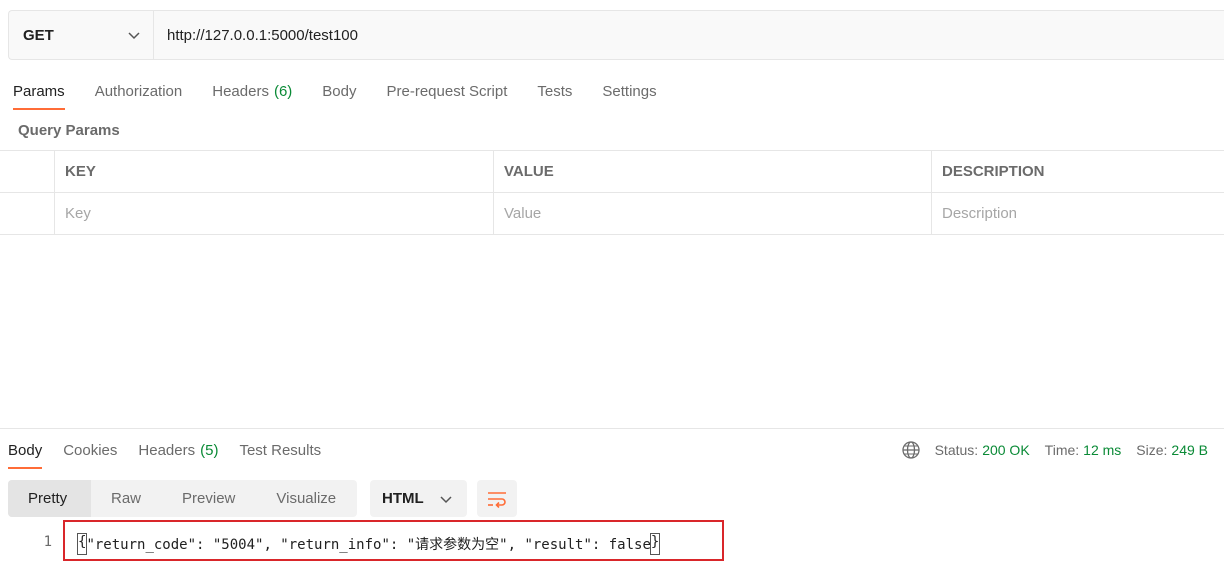 The height and width of the screenshot is (587, 1224). I want to click on size-label: Size:, so click(1152, 450).